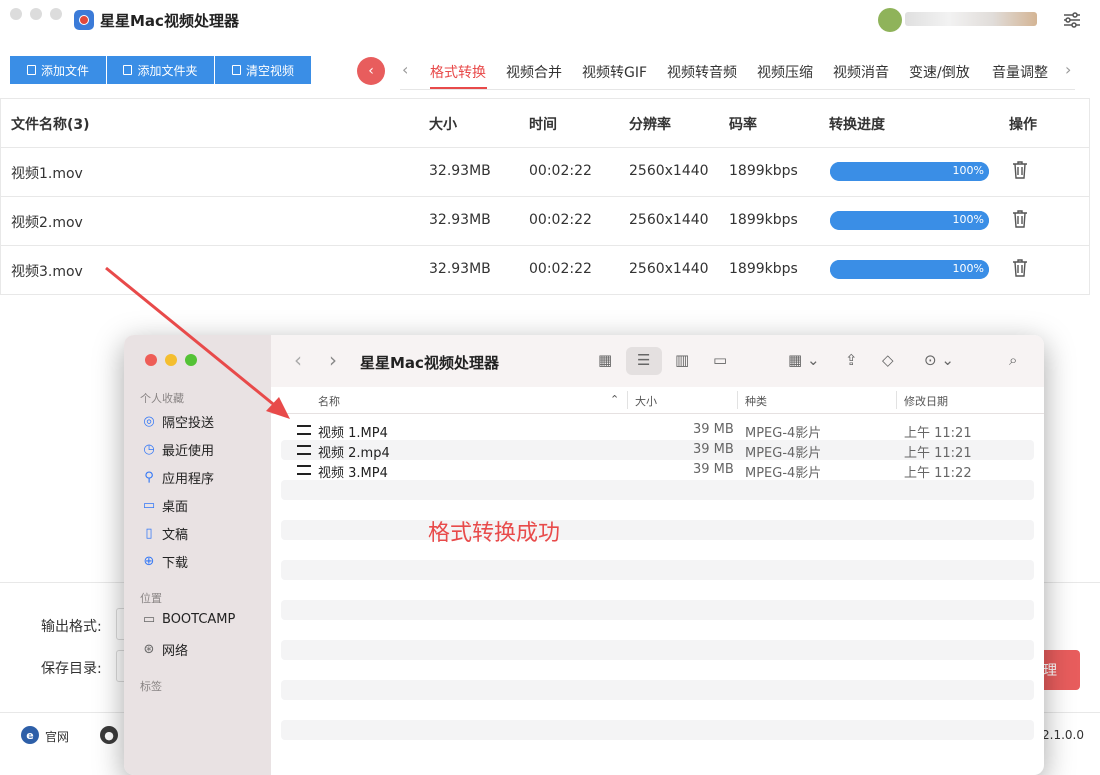 The height and width of the screenshot is (775, 1100). Describe the element at coordinates (178, 421) in the screenshot. I see `sidebar-item-airdrop: ◎ 隔空投送` at that location.